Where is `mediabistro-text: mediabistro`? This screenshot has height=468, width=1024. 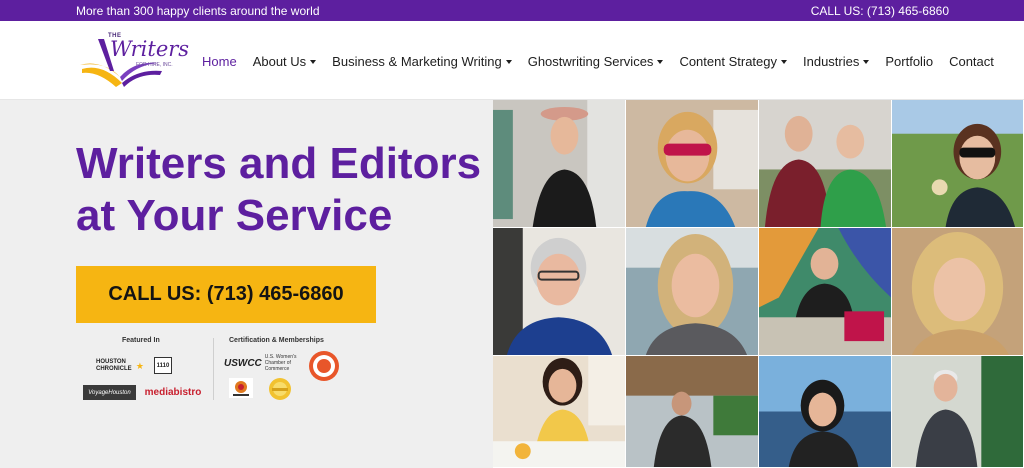 mediabistro-text: mediabistro is located at coordinates (173, 392).